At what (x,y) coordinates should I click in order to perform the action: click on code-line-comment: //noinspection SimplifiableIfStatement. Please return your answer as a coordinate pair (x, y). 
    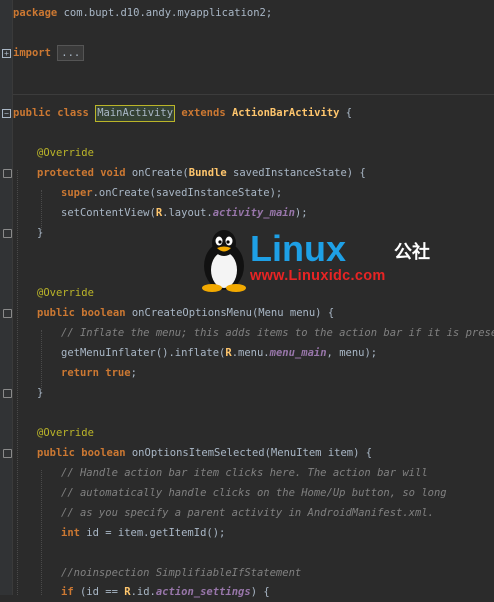
    Looking at the image, I should click on (181, 573).